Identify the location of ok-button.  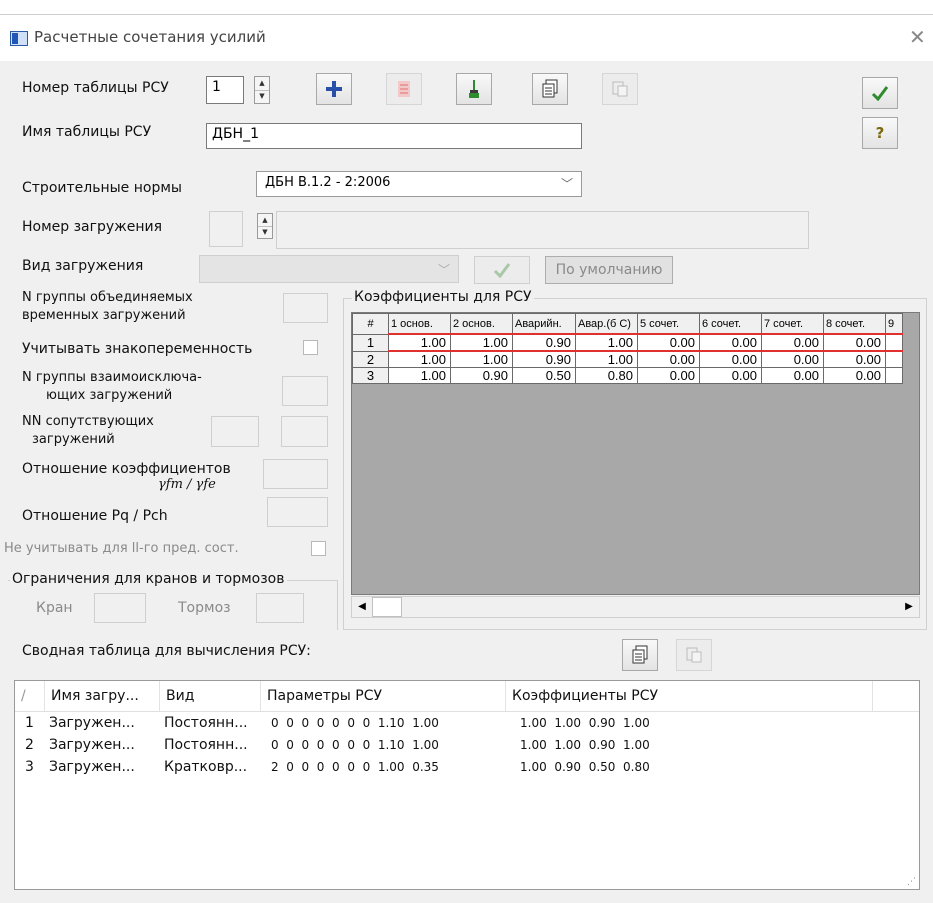
(880, 93).